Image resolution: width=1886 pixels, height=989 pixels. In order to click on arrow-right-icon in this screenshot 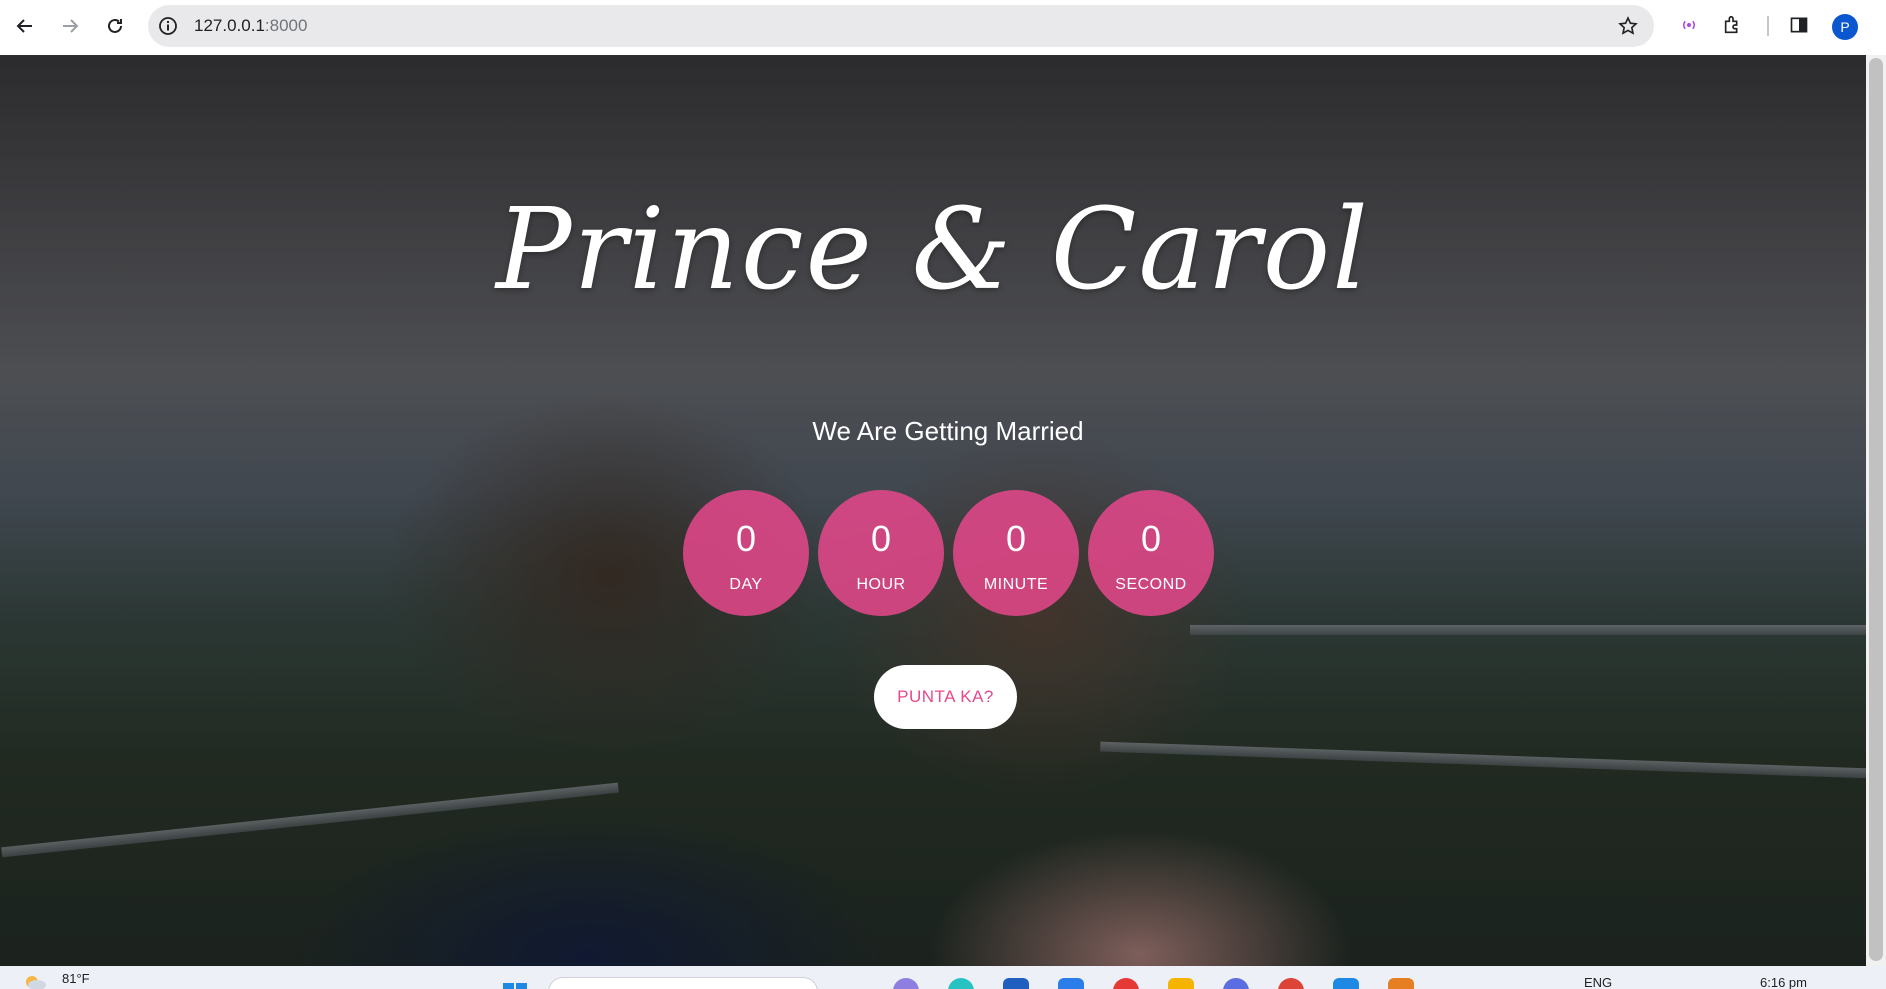, I will do `click(71, 26)`.